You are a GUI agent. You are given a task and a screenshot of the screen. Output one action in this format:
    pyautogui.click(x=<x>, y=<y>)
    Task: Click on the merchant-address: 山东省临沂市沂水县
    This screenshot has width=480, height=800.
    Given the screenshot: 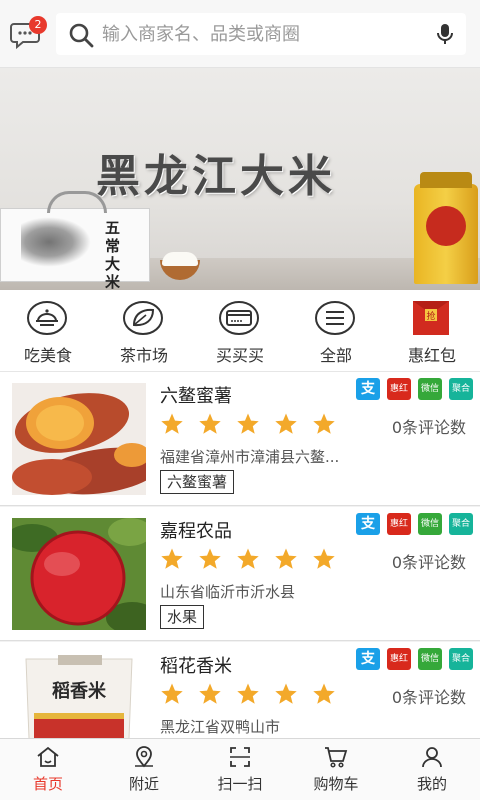 What is the action you would take?
    pyautogui.click(x=228, y=592)
    